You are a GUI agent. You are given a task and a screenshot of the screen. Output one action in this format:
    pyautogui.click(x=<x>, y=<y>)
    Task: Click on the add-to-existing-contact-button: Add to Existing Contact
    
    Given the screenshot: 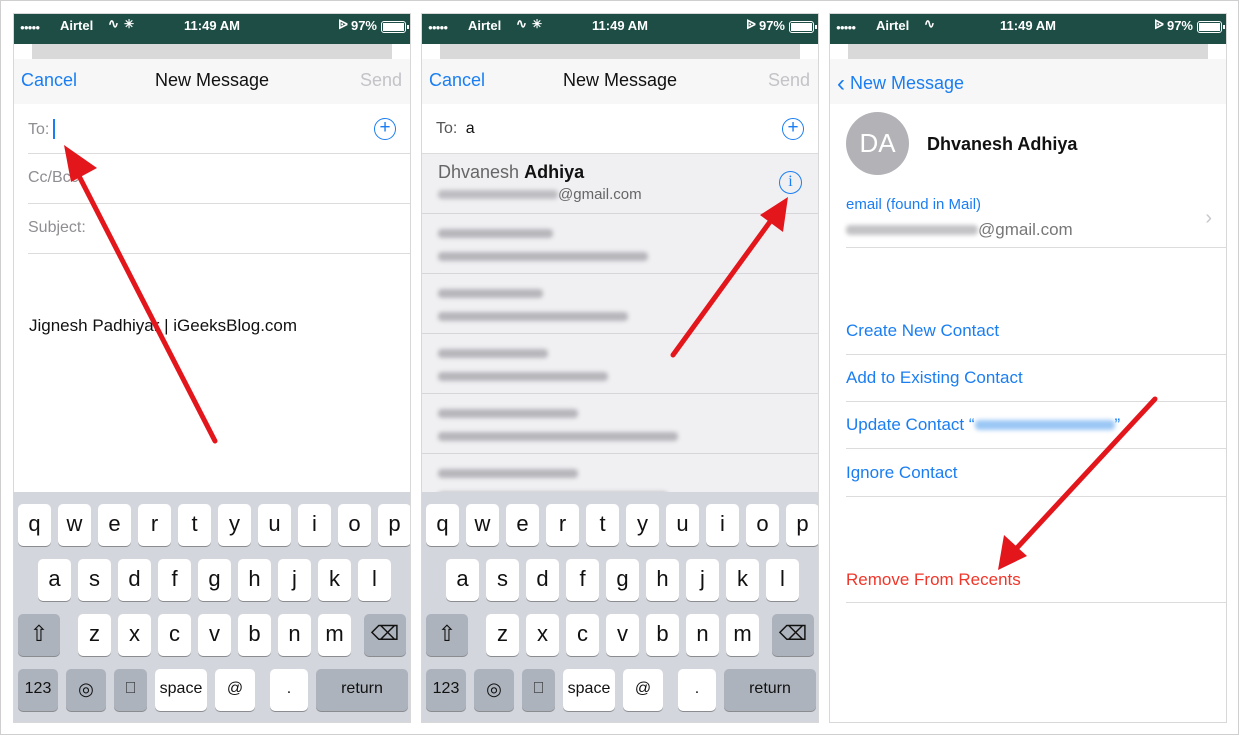 What is the action you would take?
    pyautogui.click(x=934, y=378)
    